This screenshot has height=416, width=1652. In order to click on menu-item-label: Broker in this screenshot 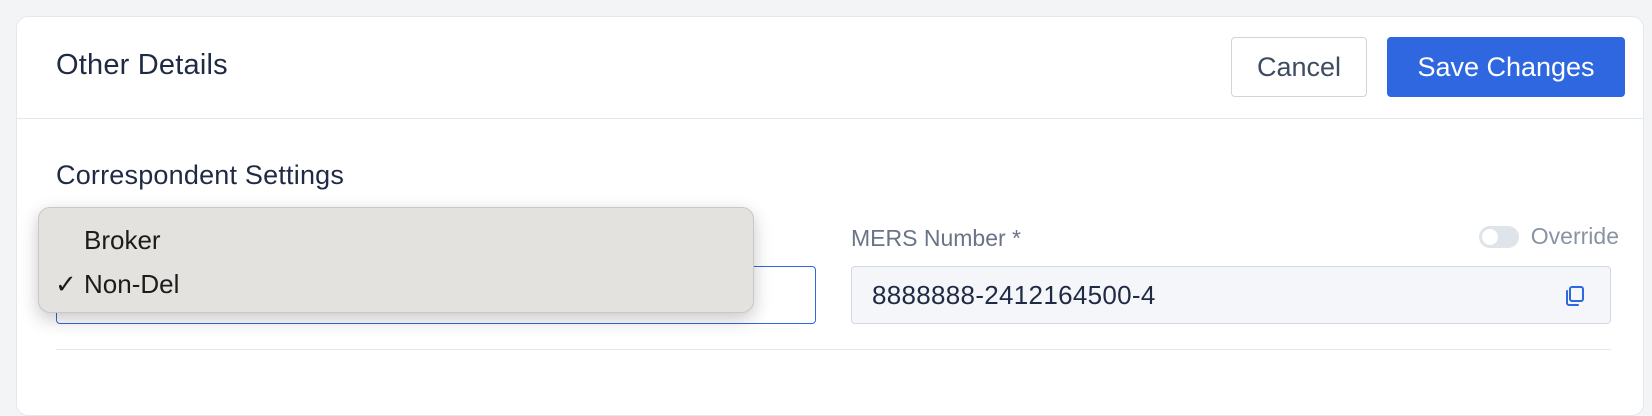, I will do `click(122, 239)`.